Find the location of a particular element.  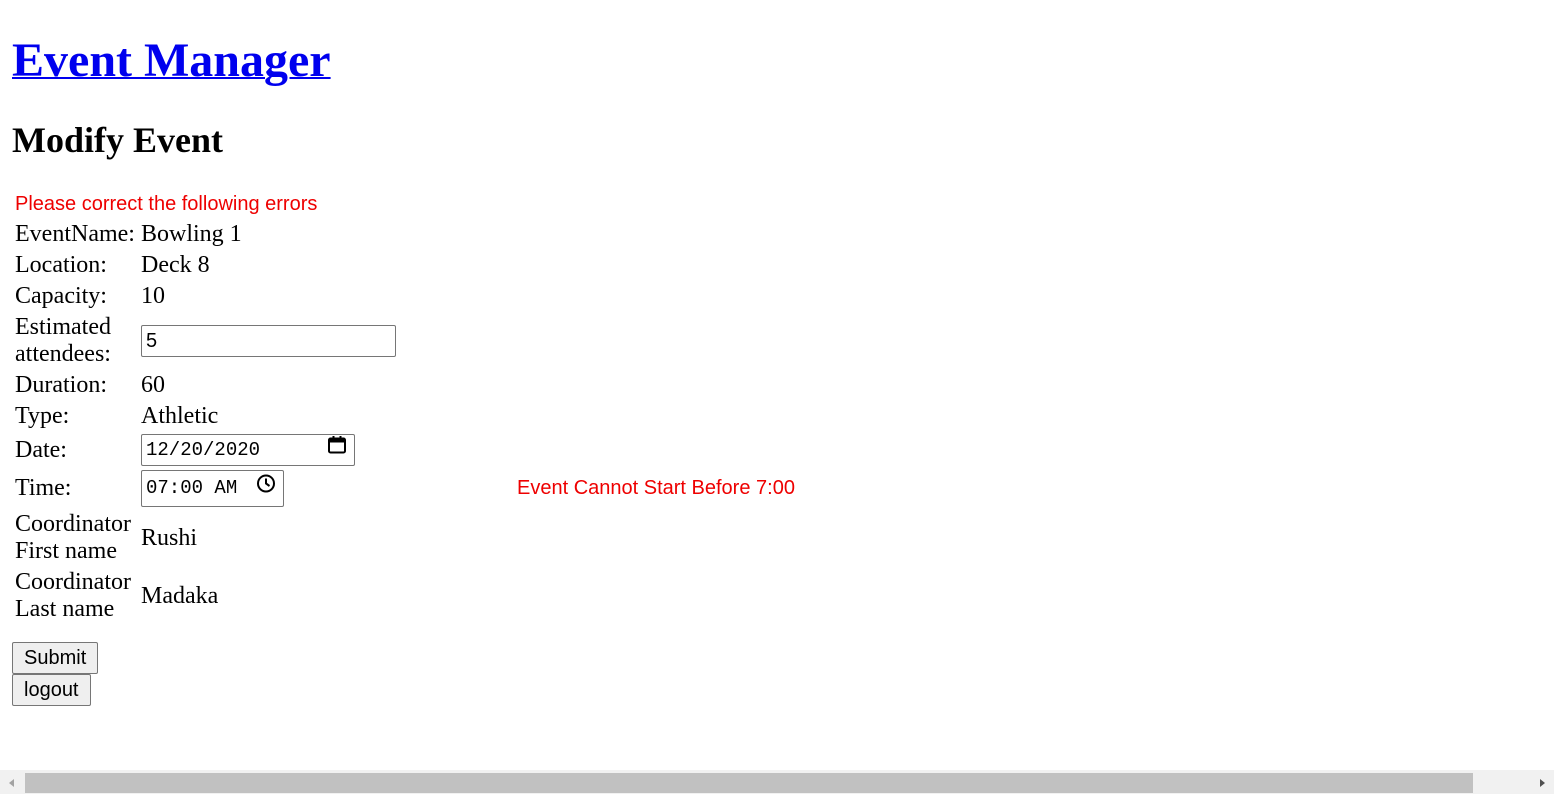

submit-button: Submit is located at coordinates (55, 658).